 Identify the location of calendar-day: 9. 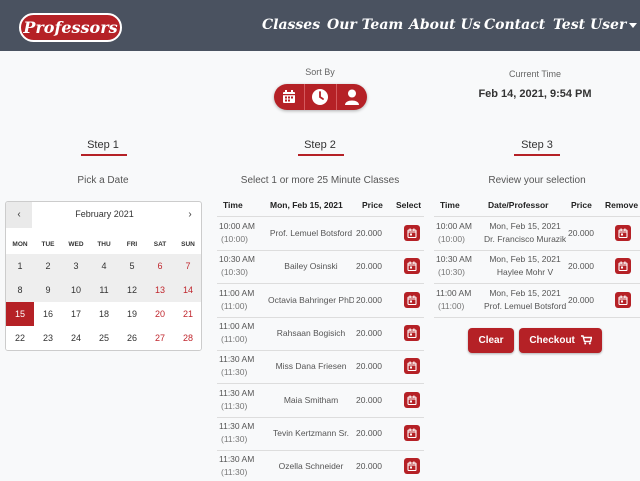
(48, 290).